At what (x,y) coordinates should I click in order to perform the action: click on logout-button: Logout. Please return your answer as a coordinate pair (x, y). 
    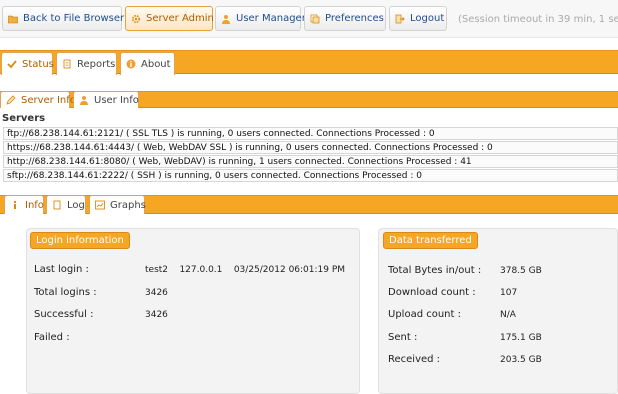
    Looking at the image, I should click on (418, 18).